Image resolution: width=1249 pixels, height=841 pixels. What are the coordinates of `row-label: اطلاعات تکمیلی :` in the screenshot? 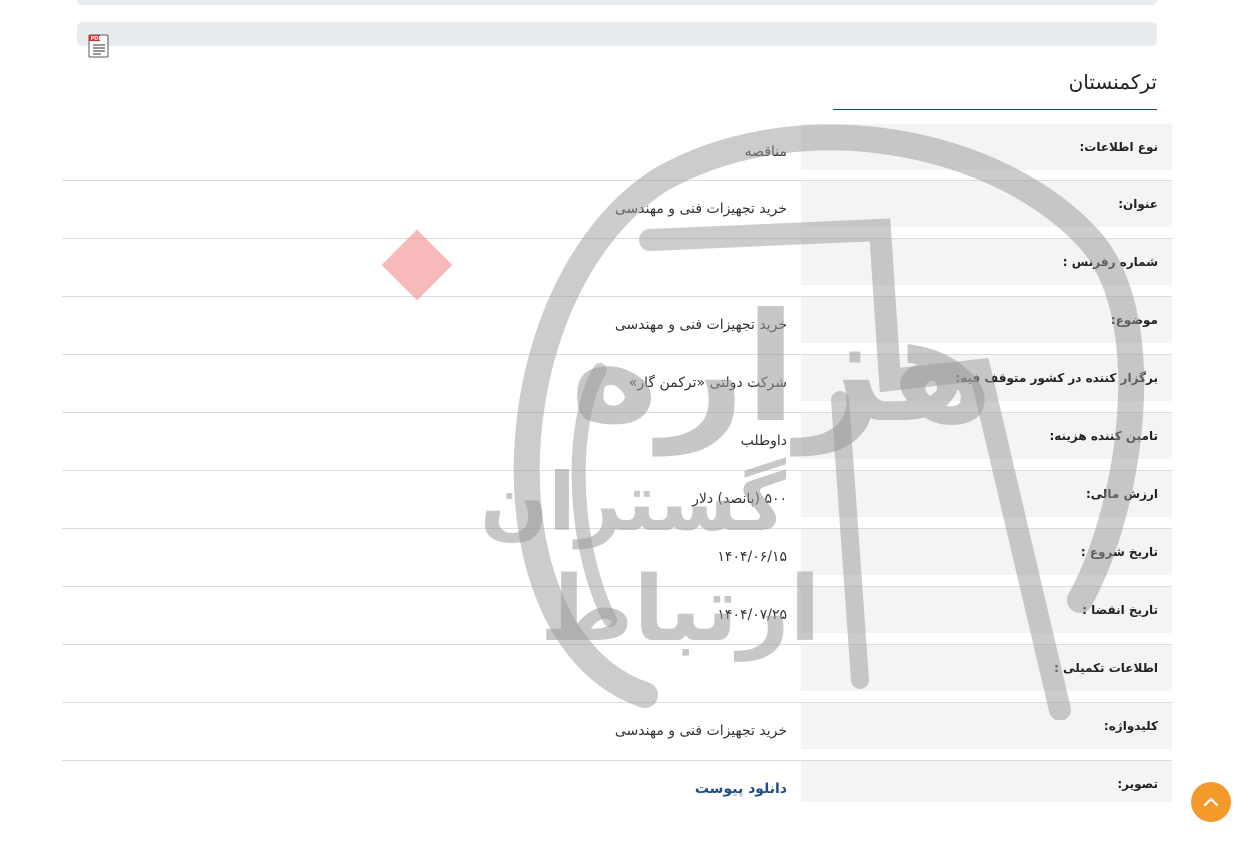 It's located at (986, 668).